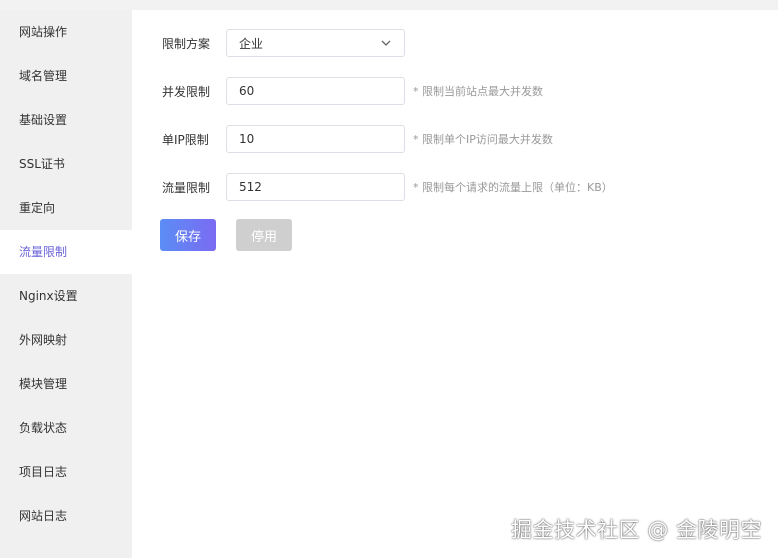  What do you see at coordinates (66, 384) in the screenshot?
I see `sidebar-item-module-management: 模块管理` at bounding box center [66, 384].